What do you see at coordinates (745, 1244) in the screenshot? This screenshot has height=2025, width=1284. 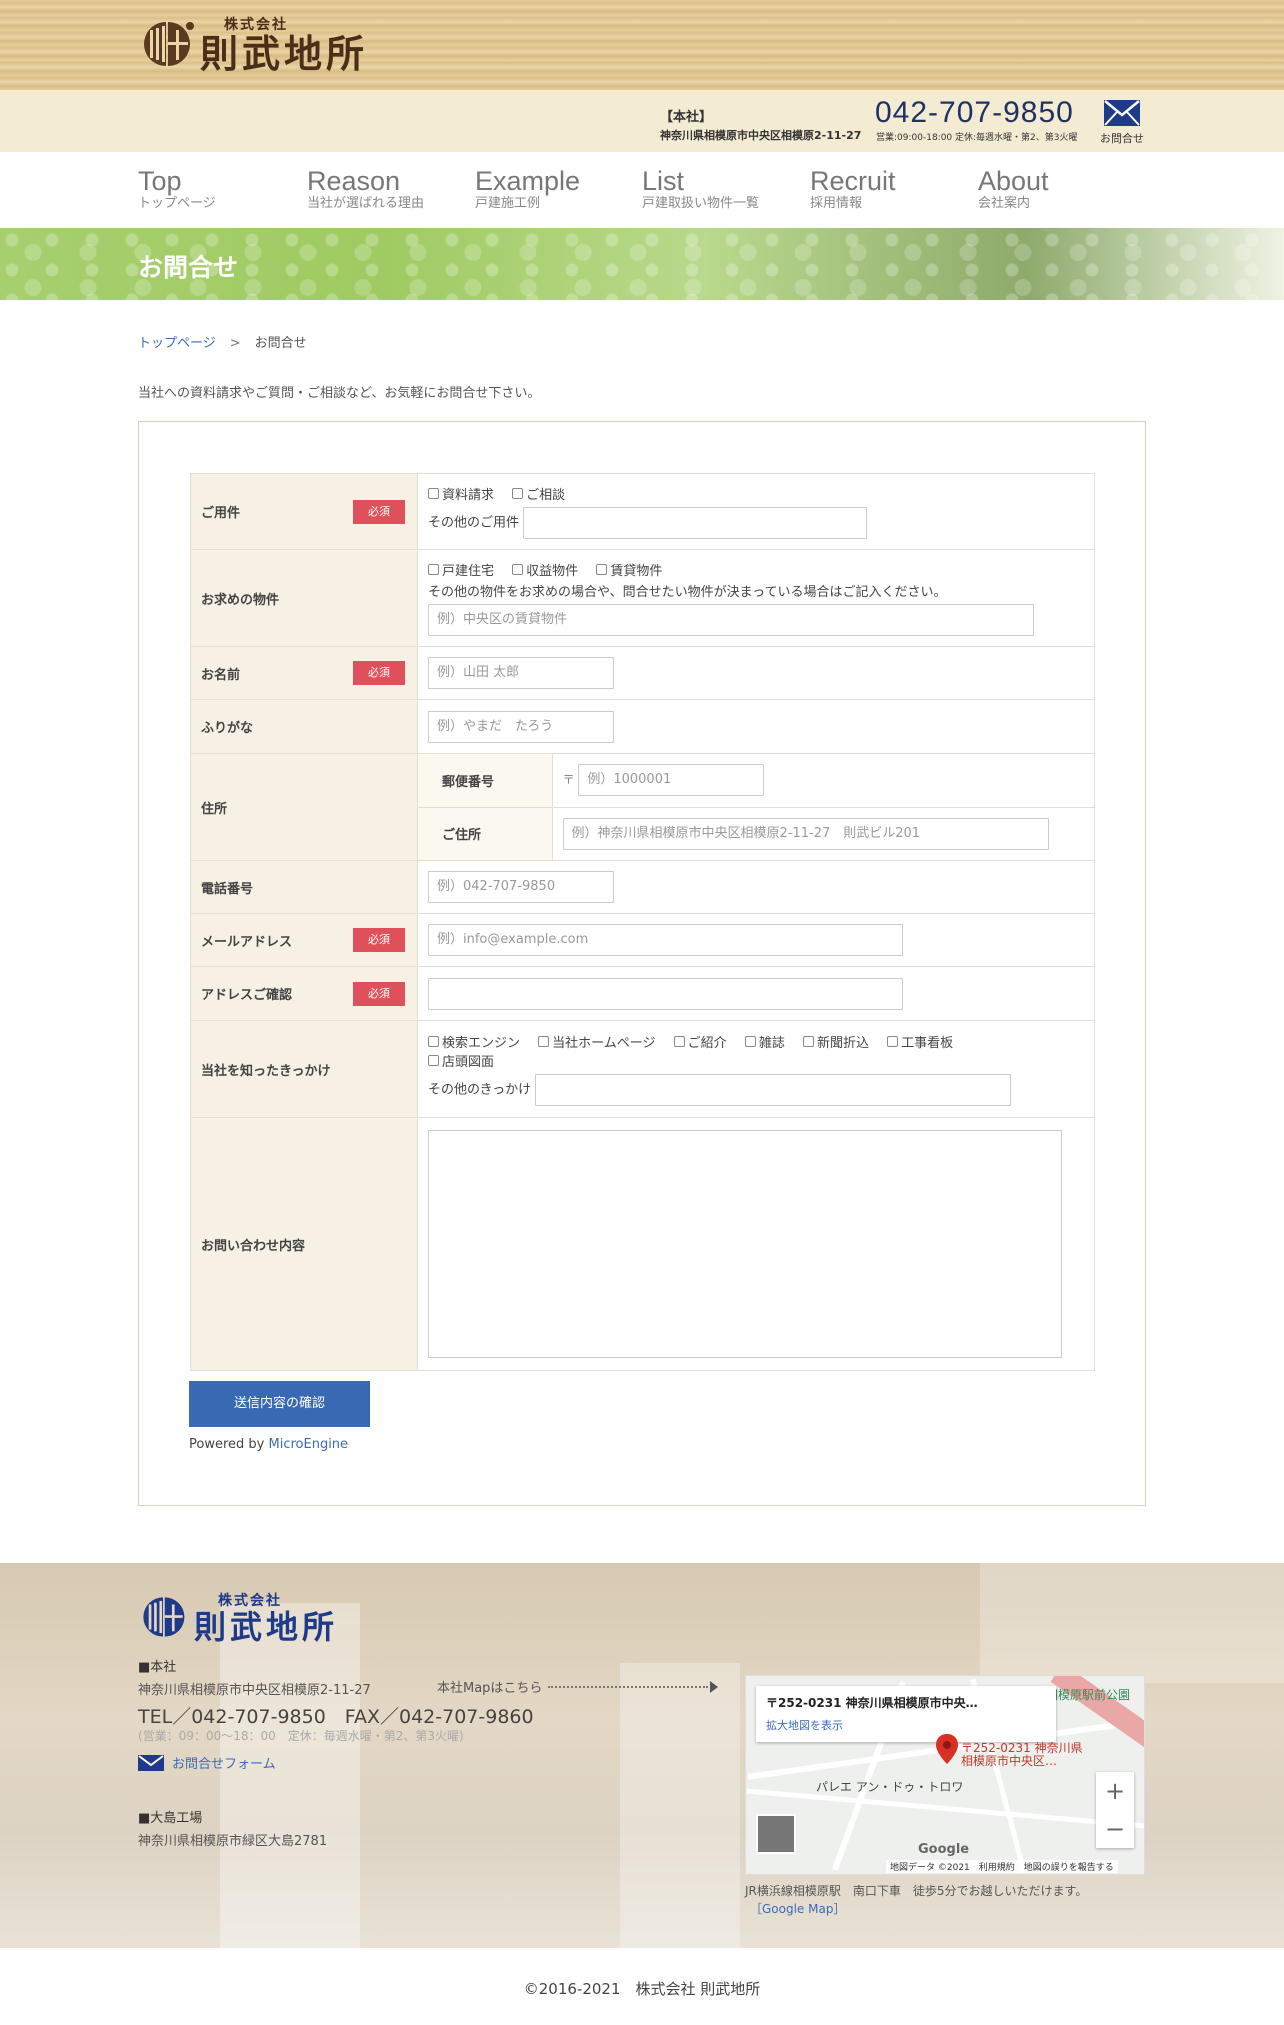 I see `inquiry-textarea` at bounding box center [745, 1244].